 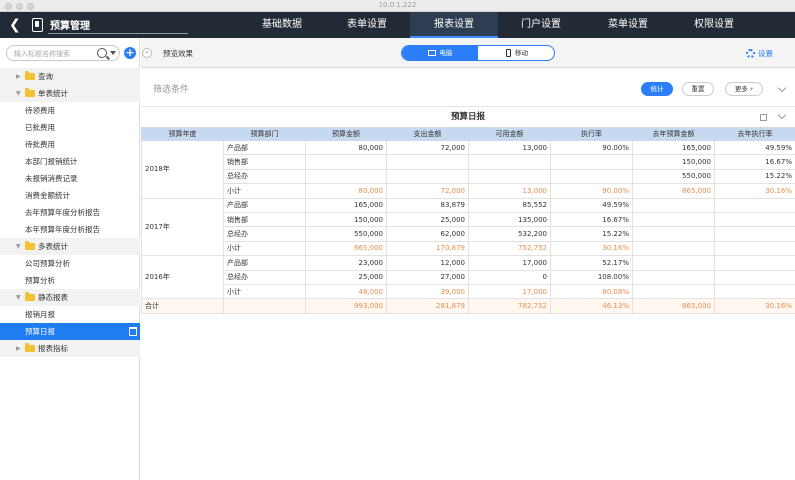 What do you see at coordinates (70, 93) in the screenshot?
I see `tree-group: ▼ 单表统计` at bounding box center [70, 93].